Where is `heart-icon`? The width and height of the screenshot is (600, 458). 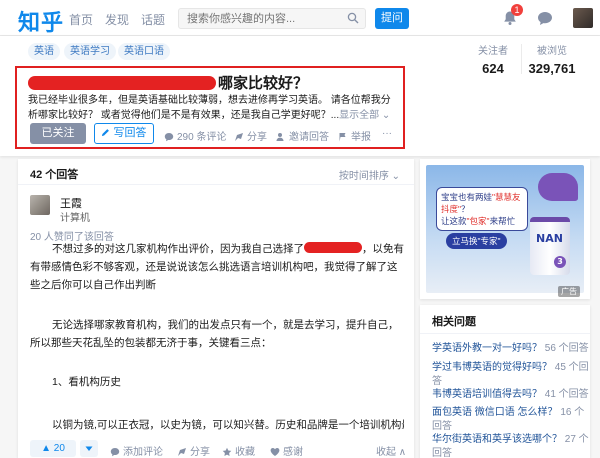 heart-icon is located at coordinates (275, 452).